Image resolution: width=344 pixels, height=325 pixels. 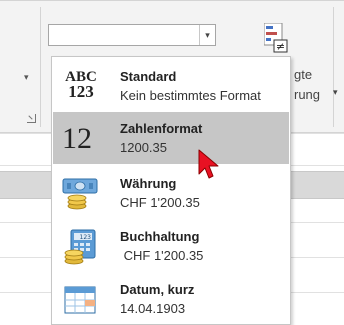 I want to click on combo-dropdown-arrow: ▾, so click(x=207, y=35).